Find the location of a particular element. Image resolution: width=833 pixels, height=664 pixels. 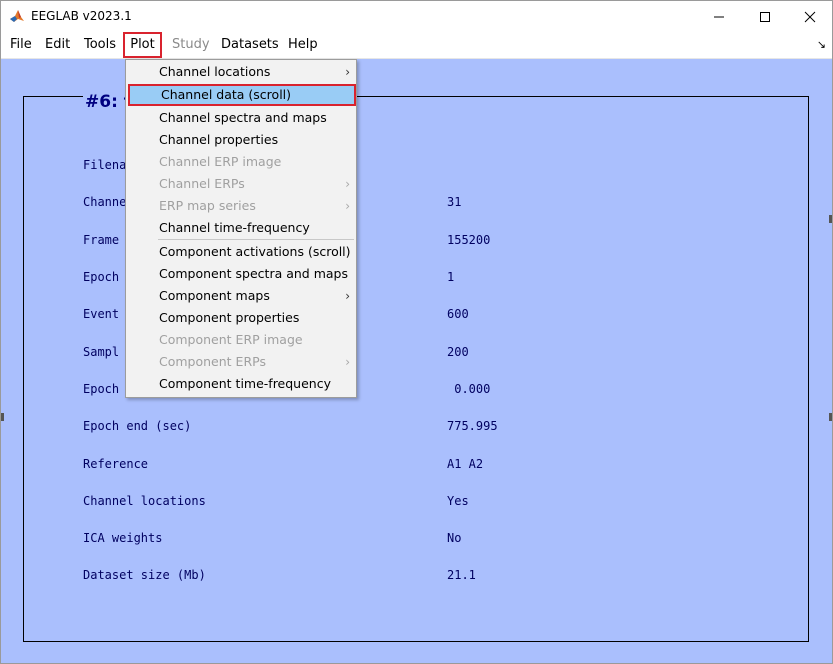

right-edge-tick-lower is located at coordinates (830, 417).